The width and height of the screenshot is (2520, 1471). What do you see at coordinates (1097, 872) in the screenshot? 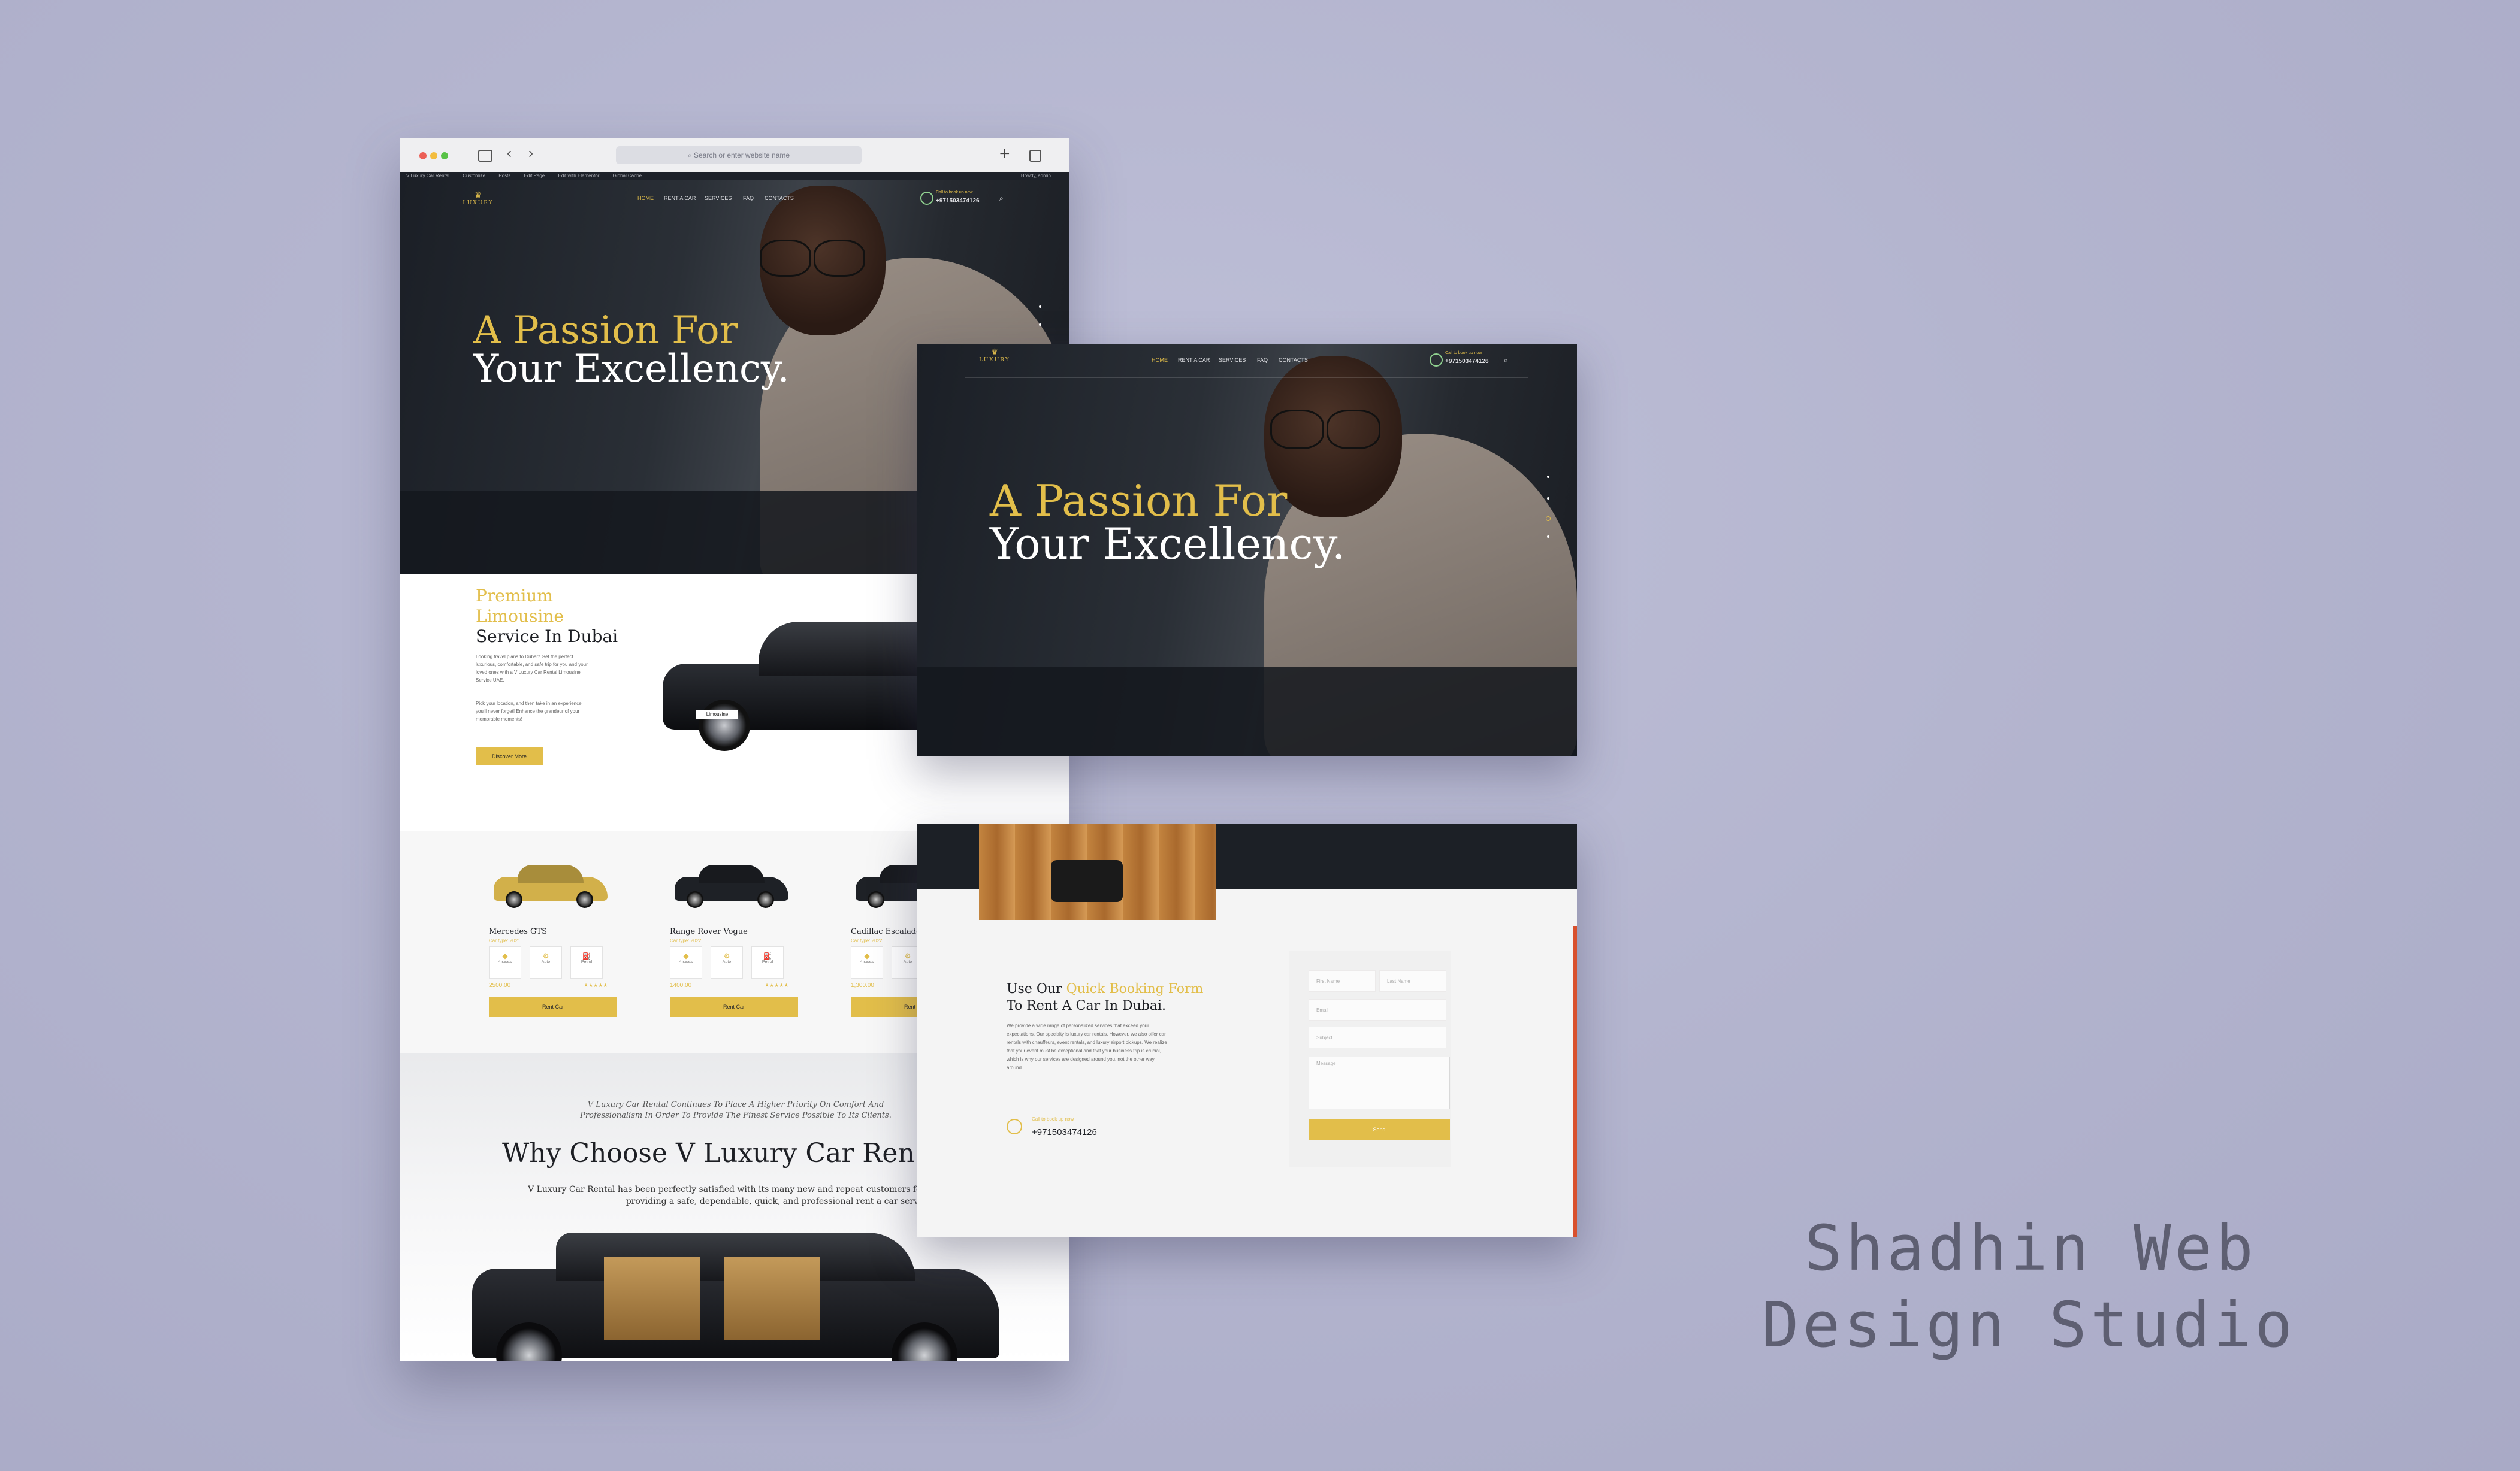
I see `leather-seat-image` at bounding box center [1097, 872].